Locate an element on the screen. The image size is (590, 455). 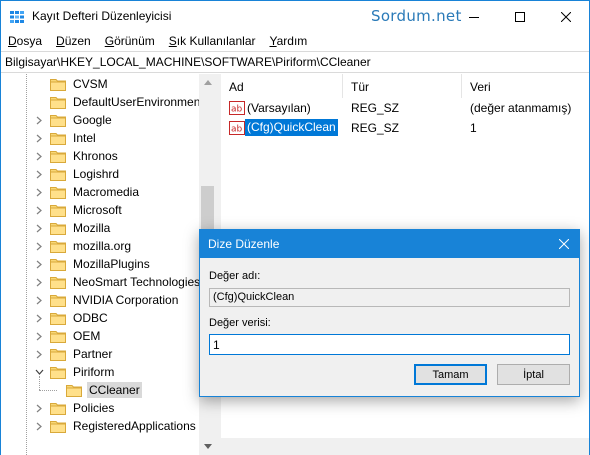
menu-dosya: Dosya is located at coordinates (25, 41).